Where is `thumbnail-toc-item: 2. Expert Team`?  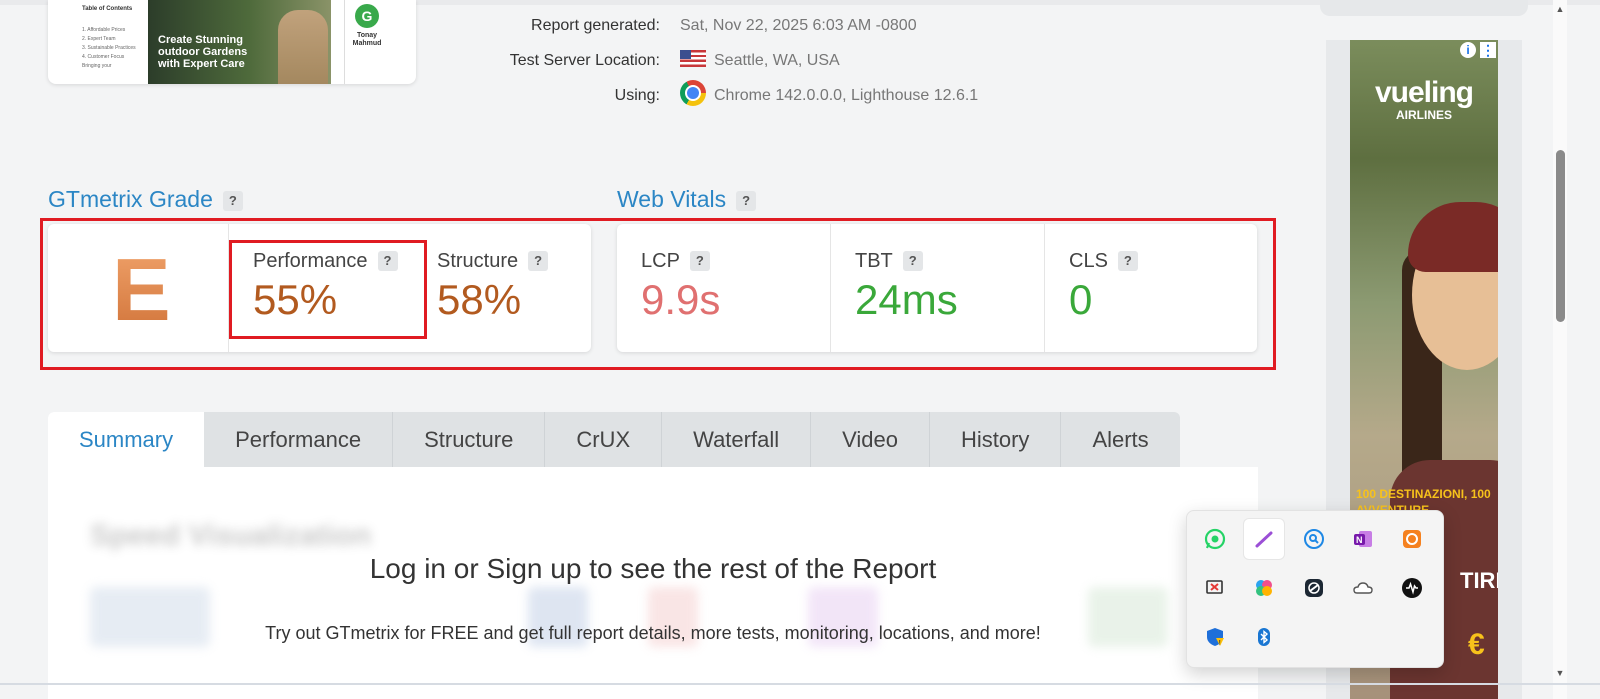 thumbnail-toc-item: 2. Expert Team is located at coordinates (99, 39).